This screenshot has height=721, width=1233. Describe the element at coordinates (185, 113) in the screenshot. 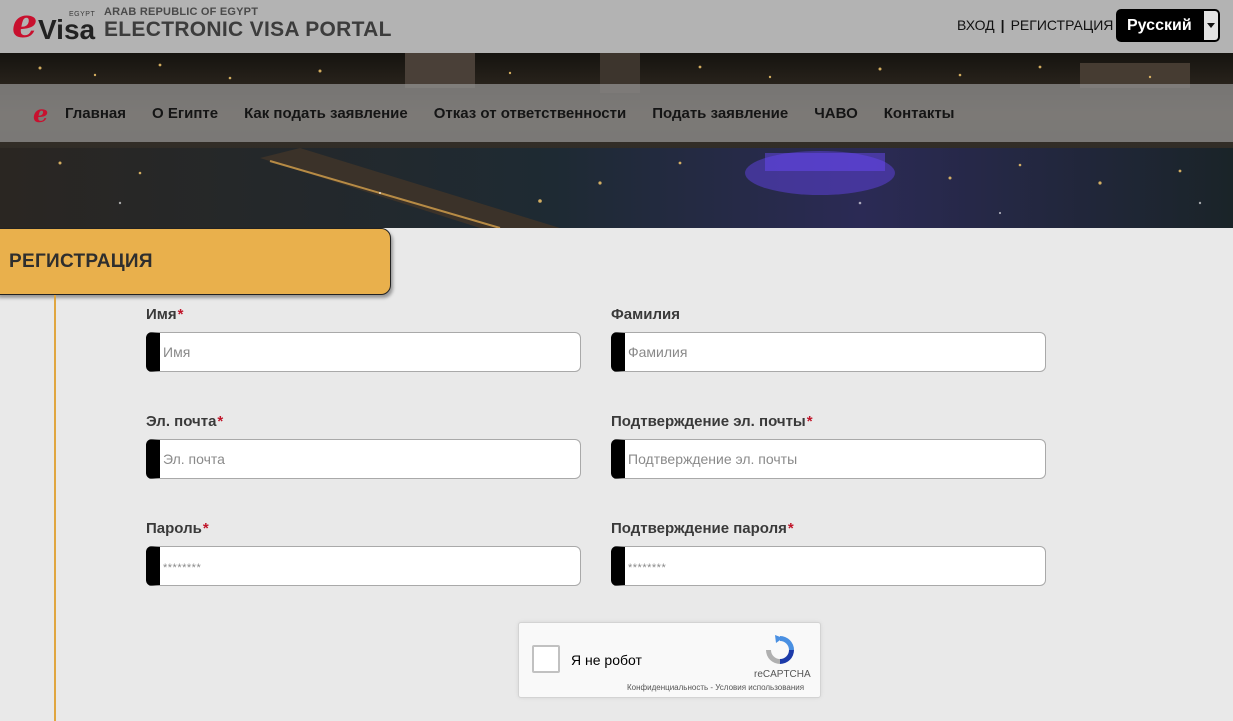

I see `nav-item-about-egypt: О Египте` at that location.